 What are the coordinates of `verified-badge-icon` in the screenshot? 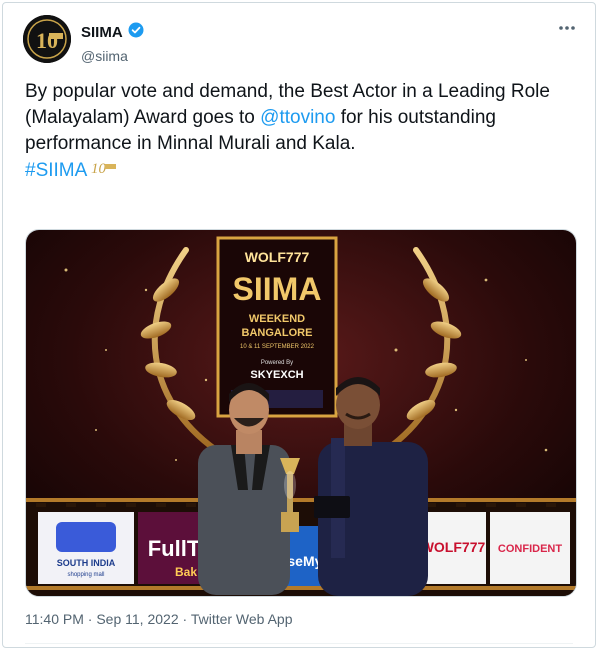 It's located at (136, 32).